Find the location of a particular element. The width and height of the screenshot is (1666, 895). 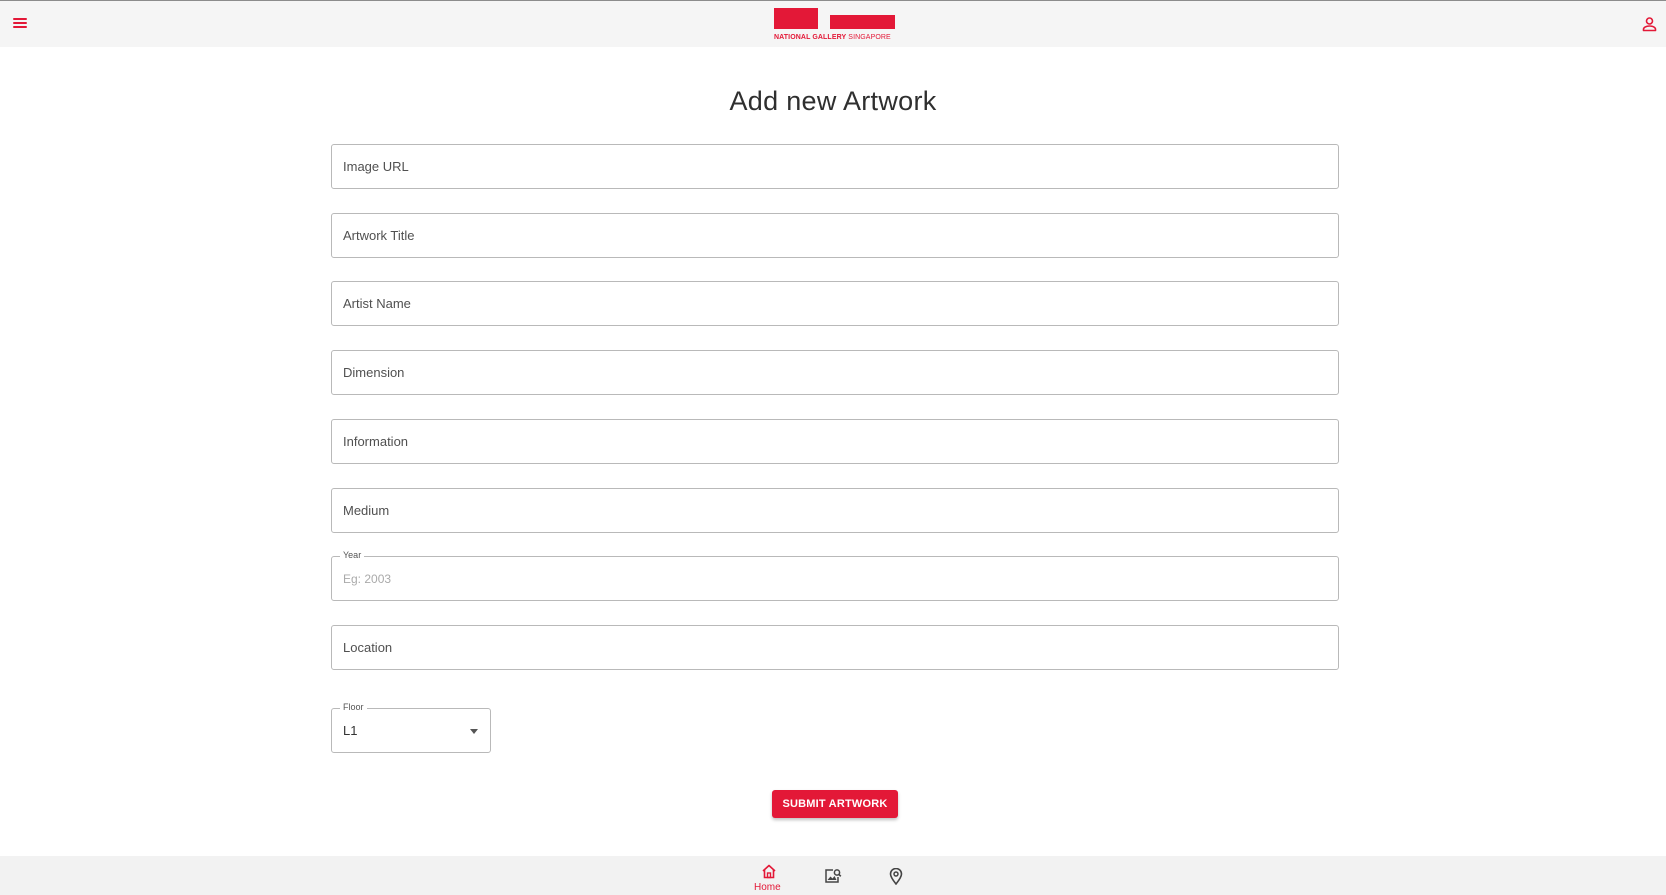

image-url-label: Image URL is located at coordinates (376, 166).